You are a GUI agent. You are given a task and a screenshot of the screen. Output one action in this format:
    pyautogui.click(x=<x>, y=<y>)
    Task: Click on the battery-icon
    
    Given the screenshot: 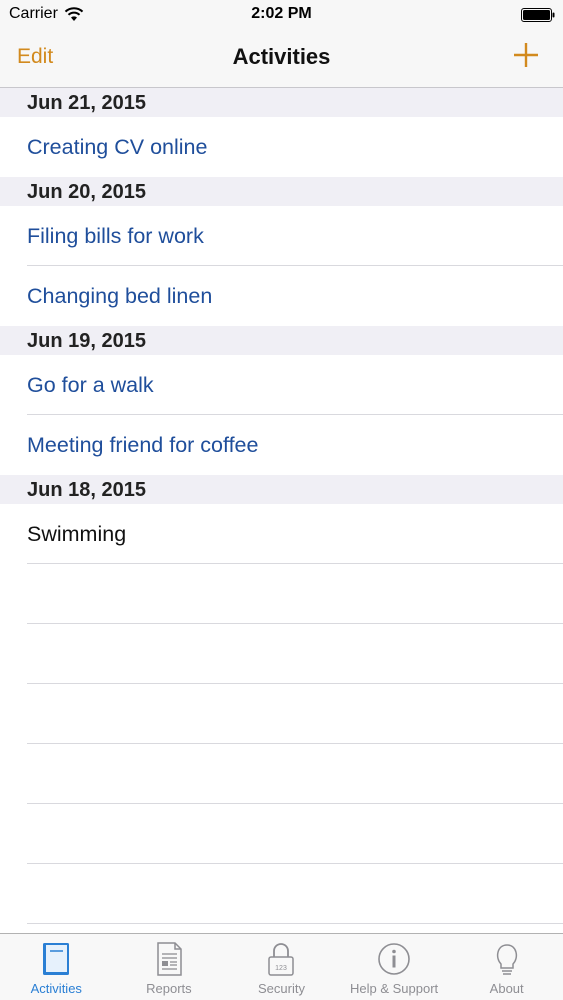 What is the action you would take?
    pyautogui.click(x=538, y=15)
    